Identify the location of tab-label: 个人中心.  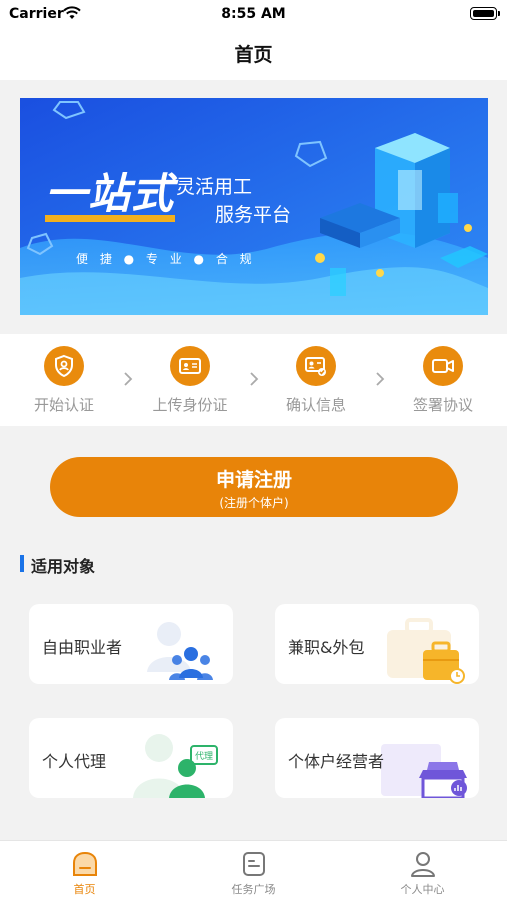
(422, 889).